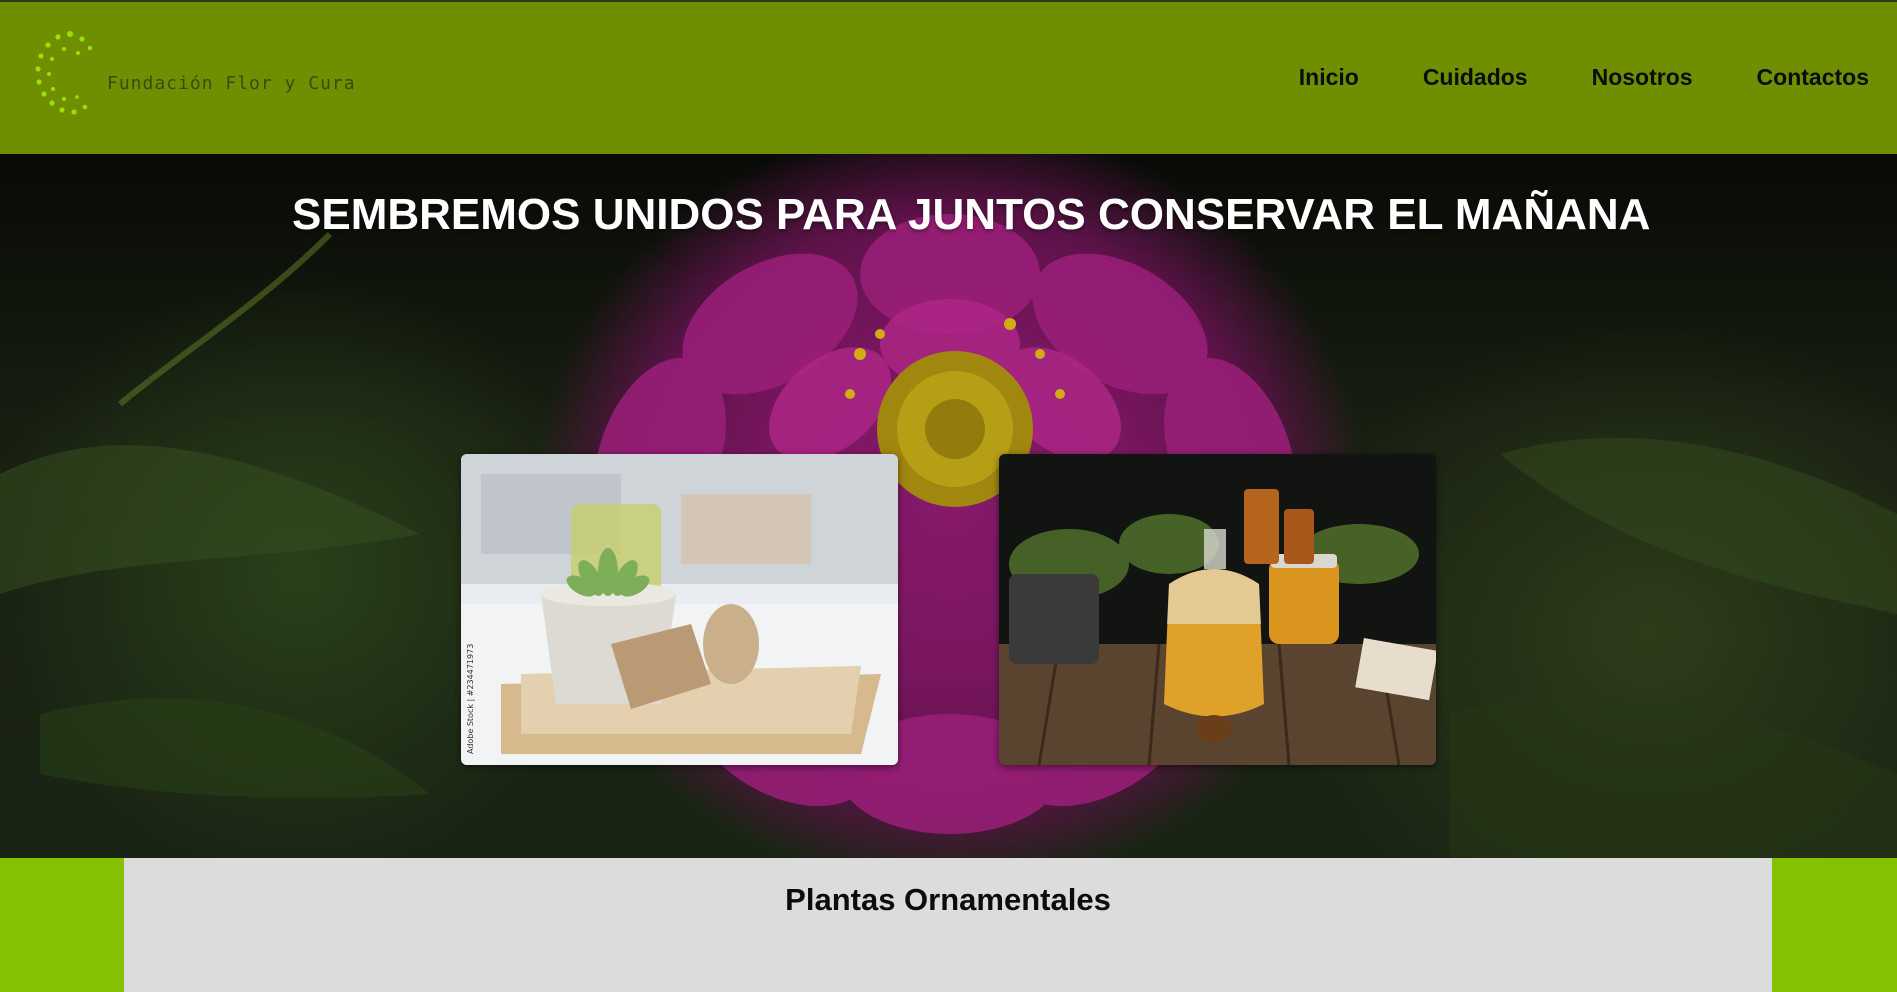 This screenshot has width=1897, height=992. I want to click on logo-dots-icon, so click(64, 73).